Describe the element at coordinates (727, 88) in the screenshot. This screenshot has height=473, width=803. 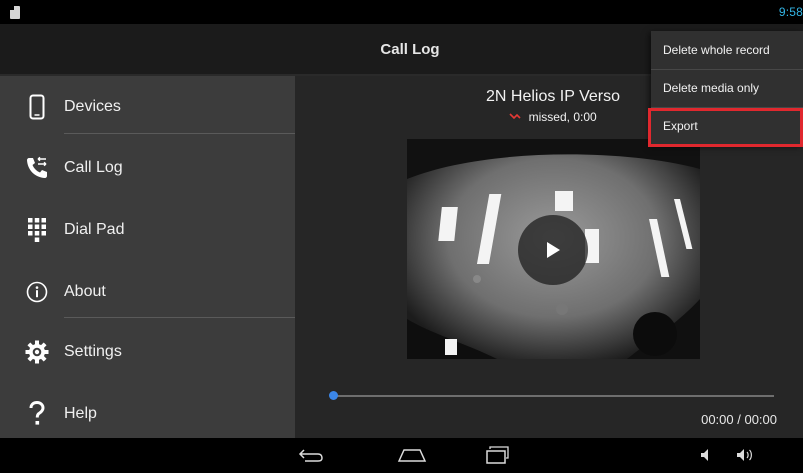
I see `menu-item-delete-media-only: Delete media only` at that location.